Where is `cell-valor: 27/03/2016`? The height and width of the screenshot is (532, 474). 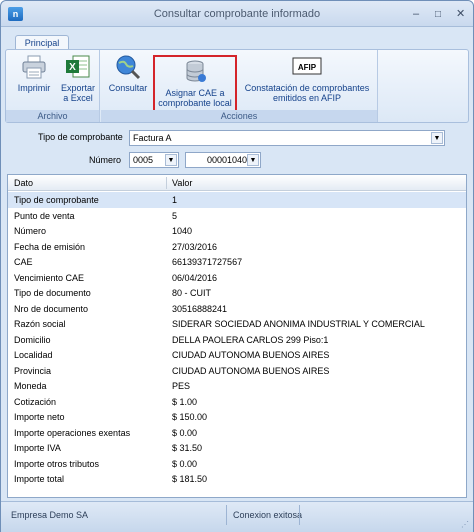
cell-valor: 27/03/2016 is located at coordinates (195, 246).